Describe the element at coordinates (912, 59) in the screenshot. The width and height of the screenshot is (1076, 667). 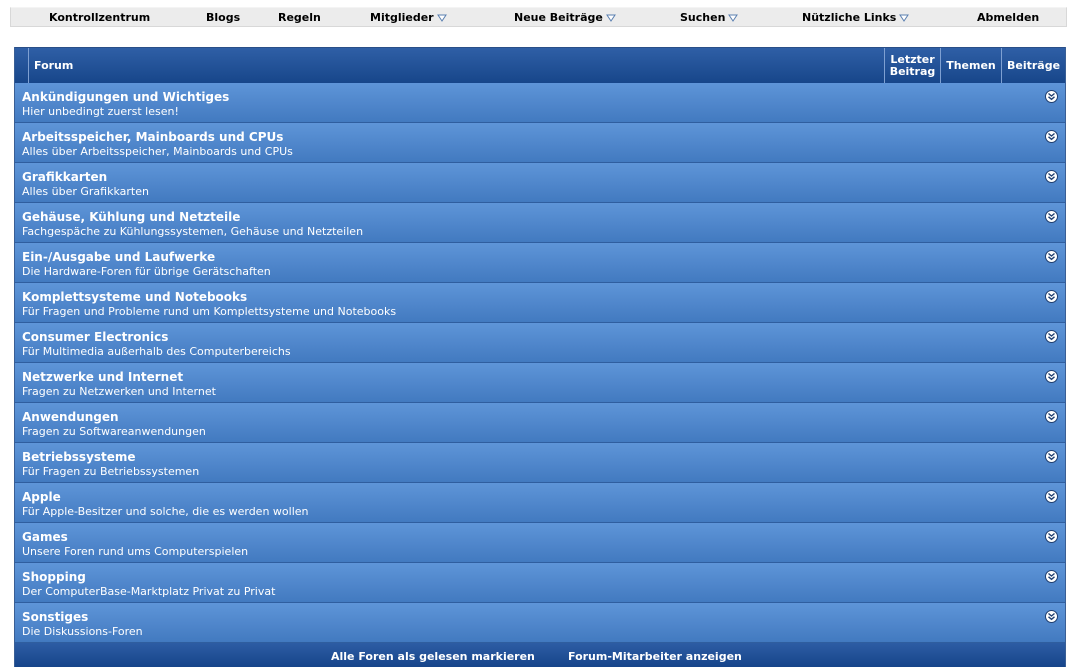
I see `header-last-post-label: Letzter` at that location.